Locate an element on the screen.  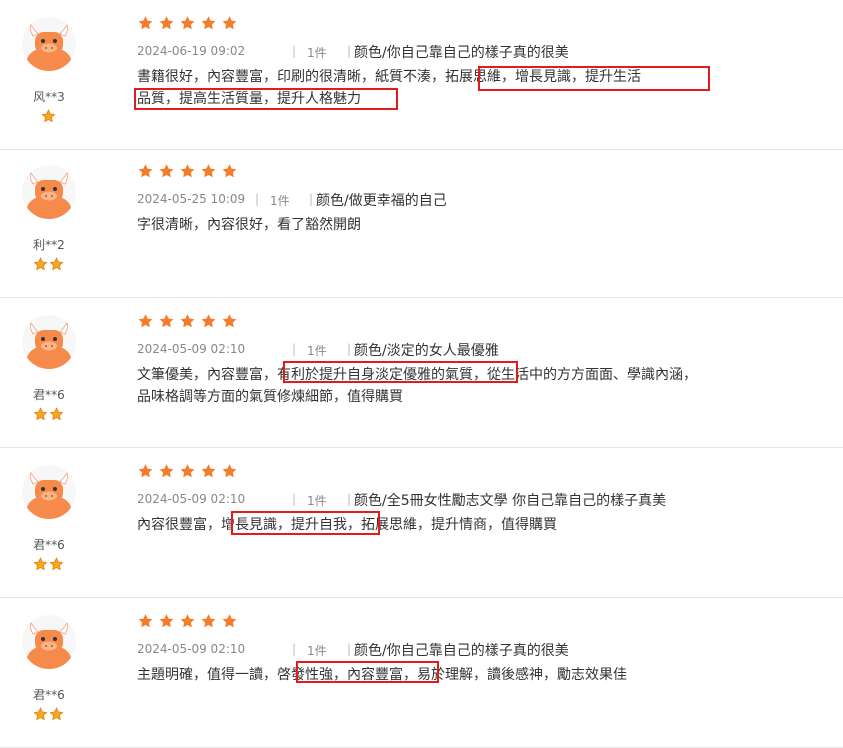
product-option: 颜色/淡定的女人最優雅 is located at coordinates (426, 351).